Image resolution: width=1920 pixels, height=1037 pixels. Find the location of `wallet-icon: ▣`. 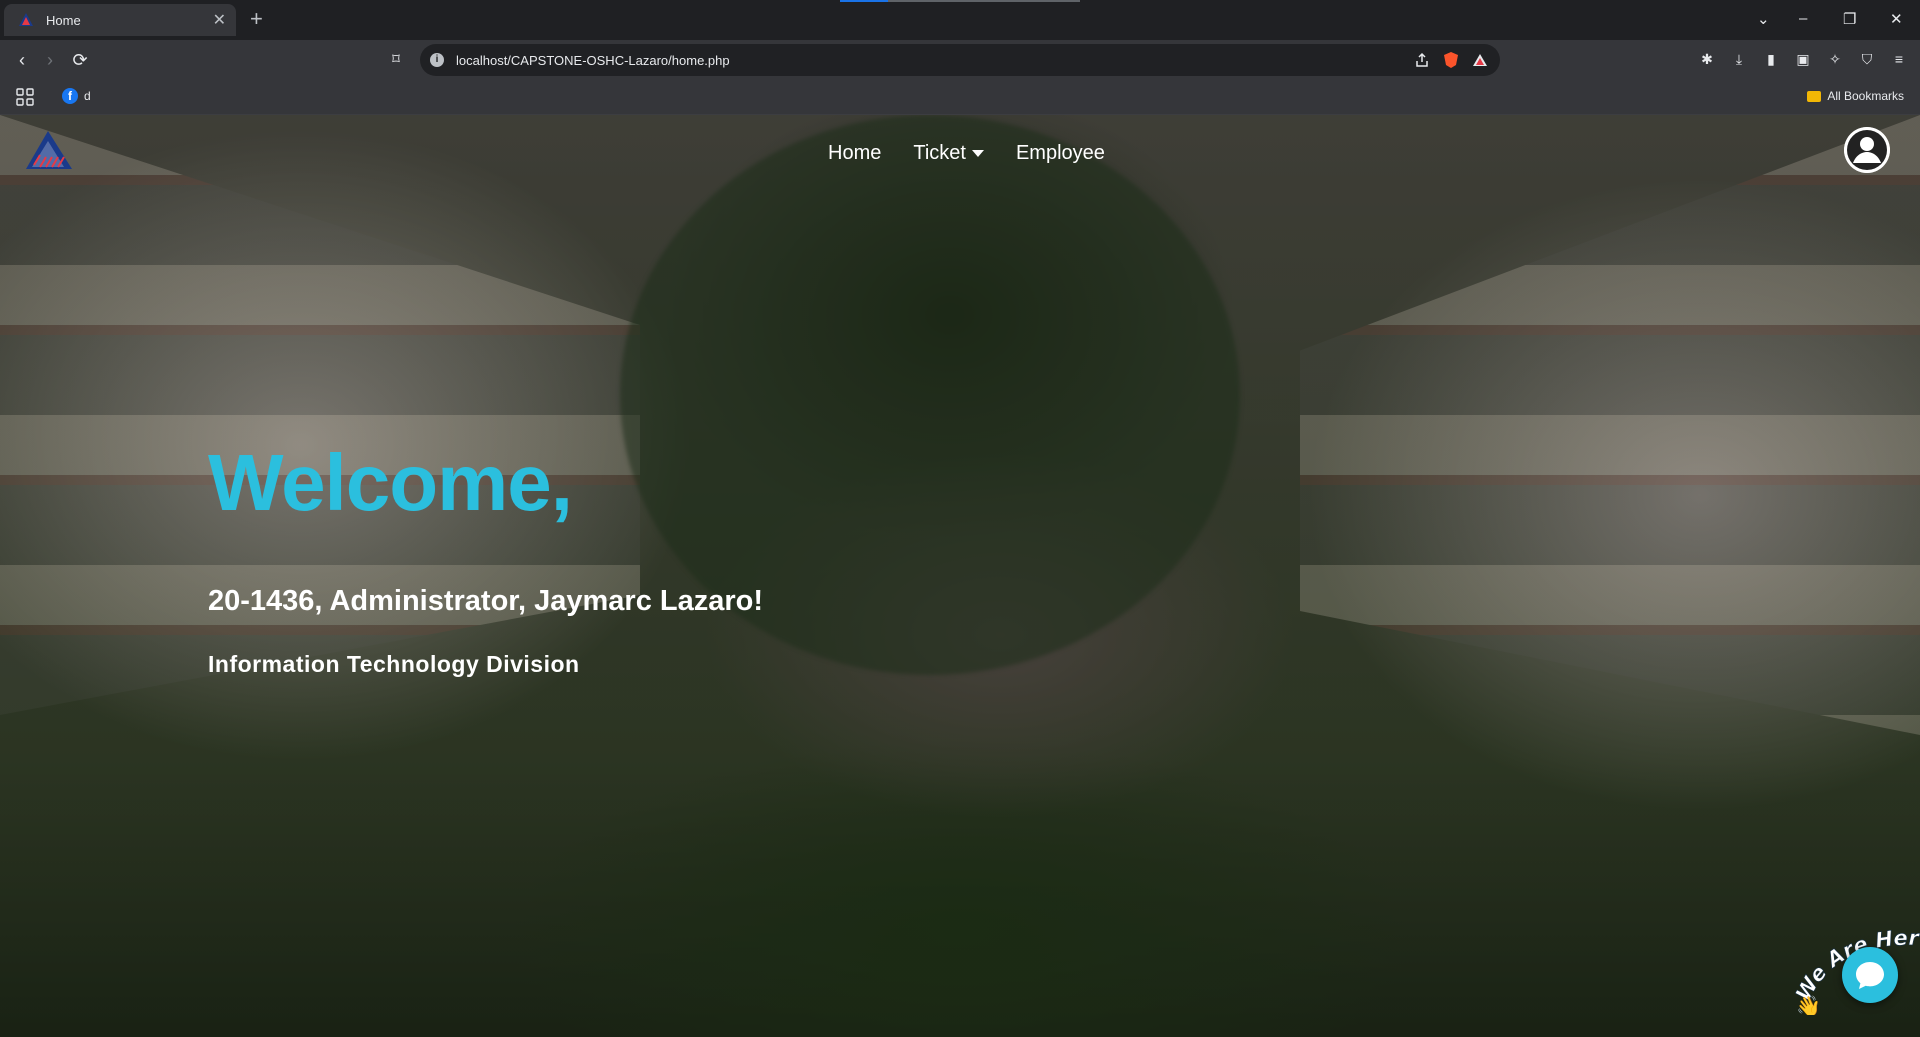

wallet-icon: ▣ is located at coordinates (1803, 59).